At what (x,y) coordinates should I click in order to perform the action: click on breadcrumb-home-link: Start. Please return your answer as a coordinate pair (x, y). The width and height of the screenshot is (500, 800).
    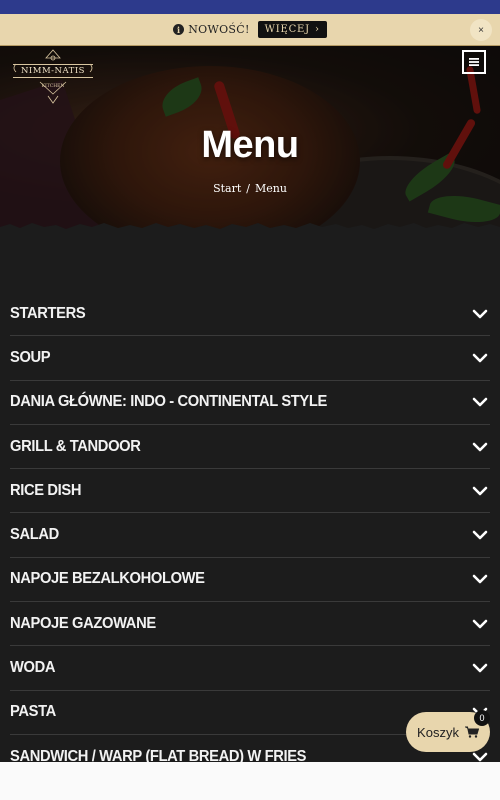
    Looking at the image, I should click on (227, 188).